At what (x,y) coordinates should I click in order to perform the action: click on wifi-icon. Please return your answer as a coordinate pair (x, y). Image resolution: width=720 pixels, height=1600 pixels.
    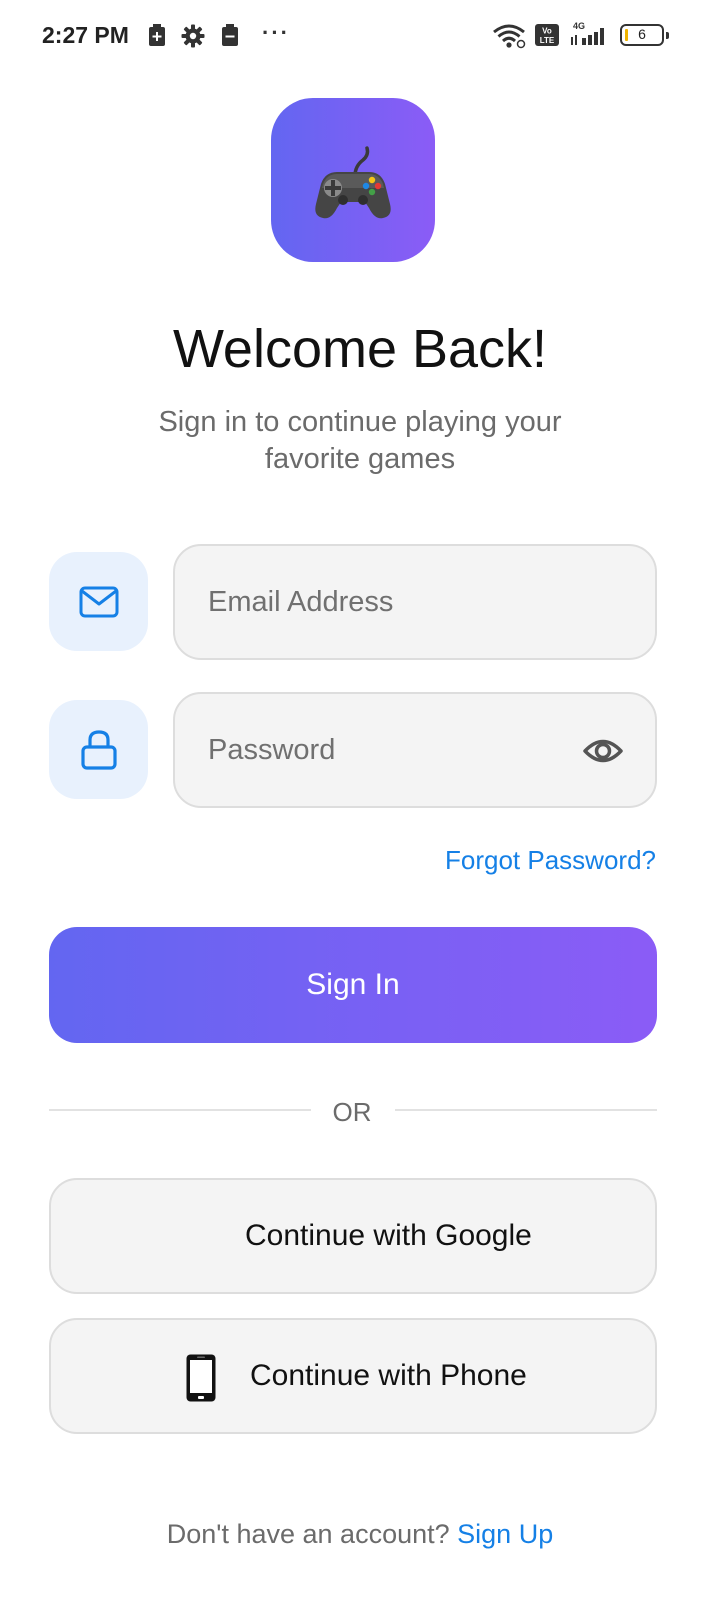
    Looking at the image, I should click on (509, 36).